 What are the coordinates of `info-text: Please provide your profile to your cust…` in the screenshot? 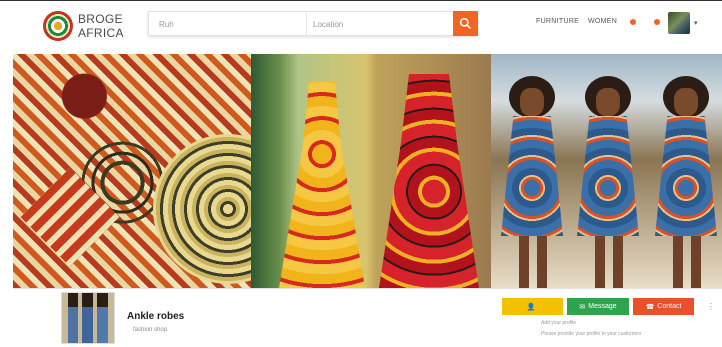 It's located at (591, 334).